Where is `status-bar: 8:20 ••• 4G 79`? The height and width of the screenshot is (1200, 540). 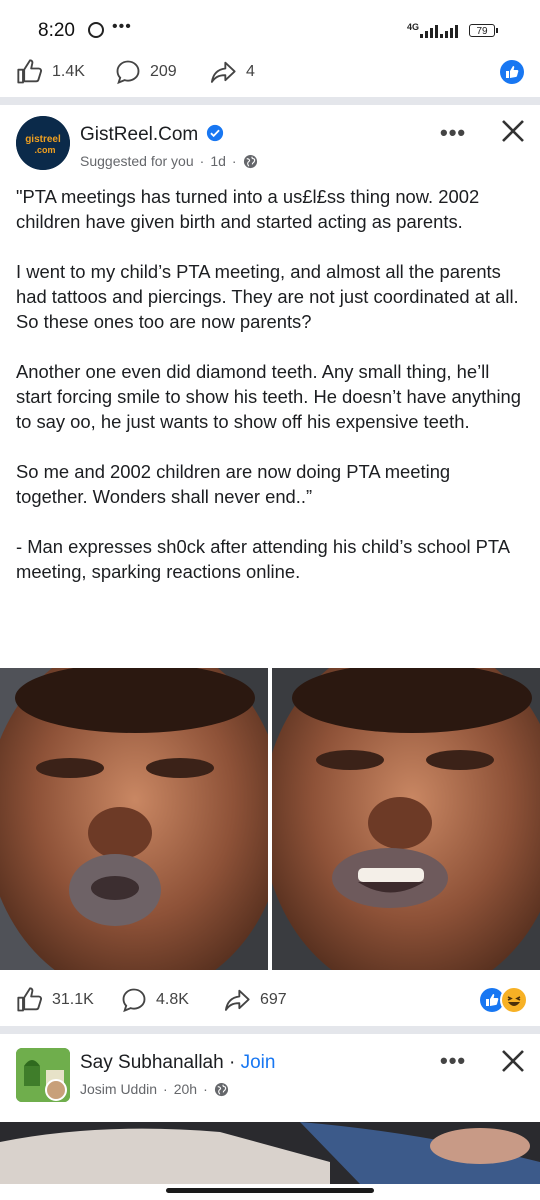
status-bar: 8:20 ••• 4G 79 is located at coordinates (270, 22).